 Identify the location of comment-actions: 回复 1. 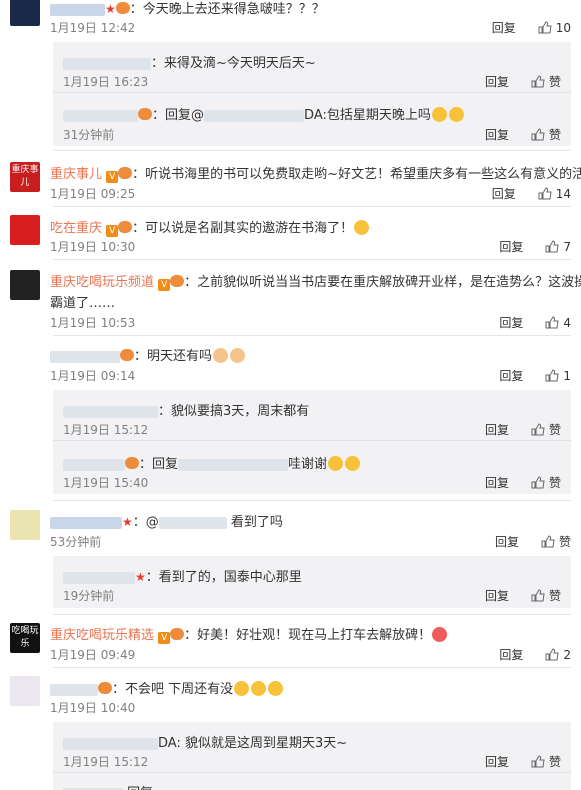
(535, 375).